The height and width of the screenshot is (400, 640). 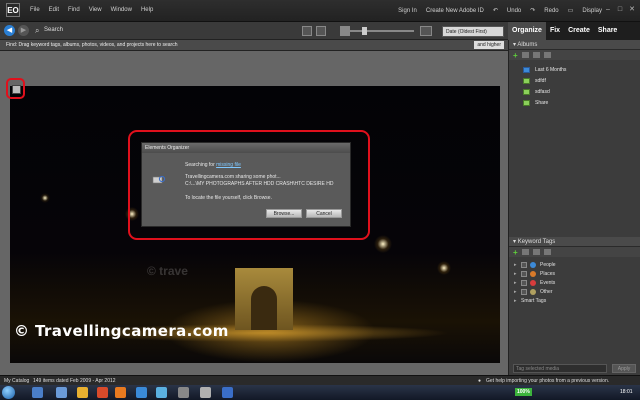 What do you see at coordinates (574, 55) in the screenshot?
I see `albums-toolbar: +` at bounding box center [574, 55].